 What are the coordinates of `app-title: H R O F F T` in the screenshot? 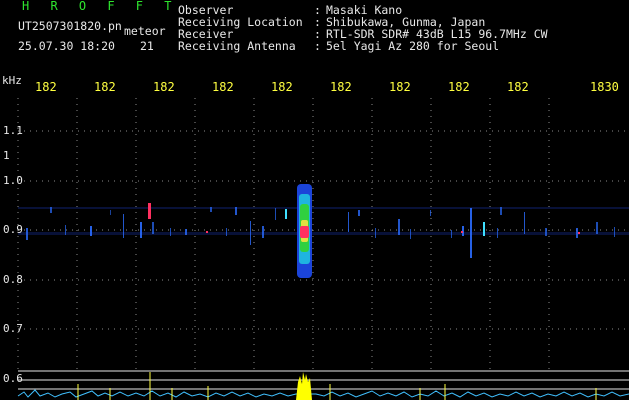 It's located at (100, 6).